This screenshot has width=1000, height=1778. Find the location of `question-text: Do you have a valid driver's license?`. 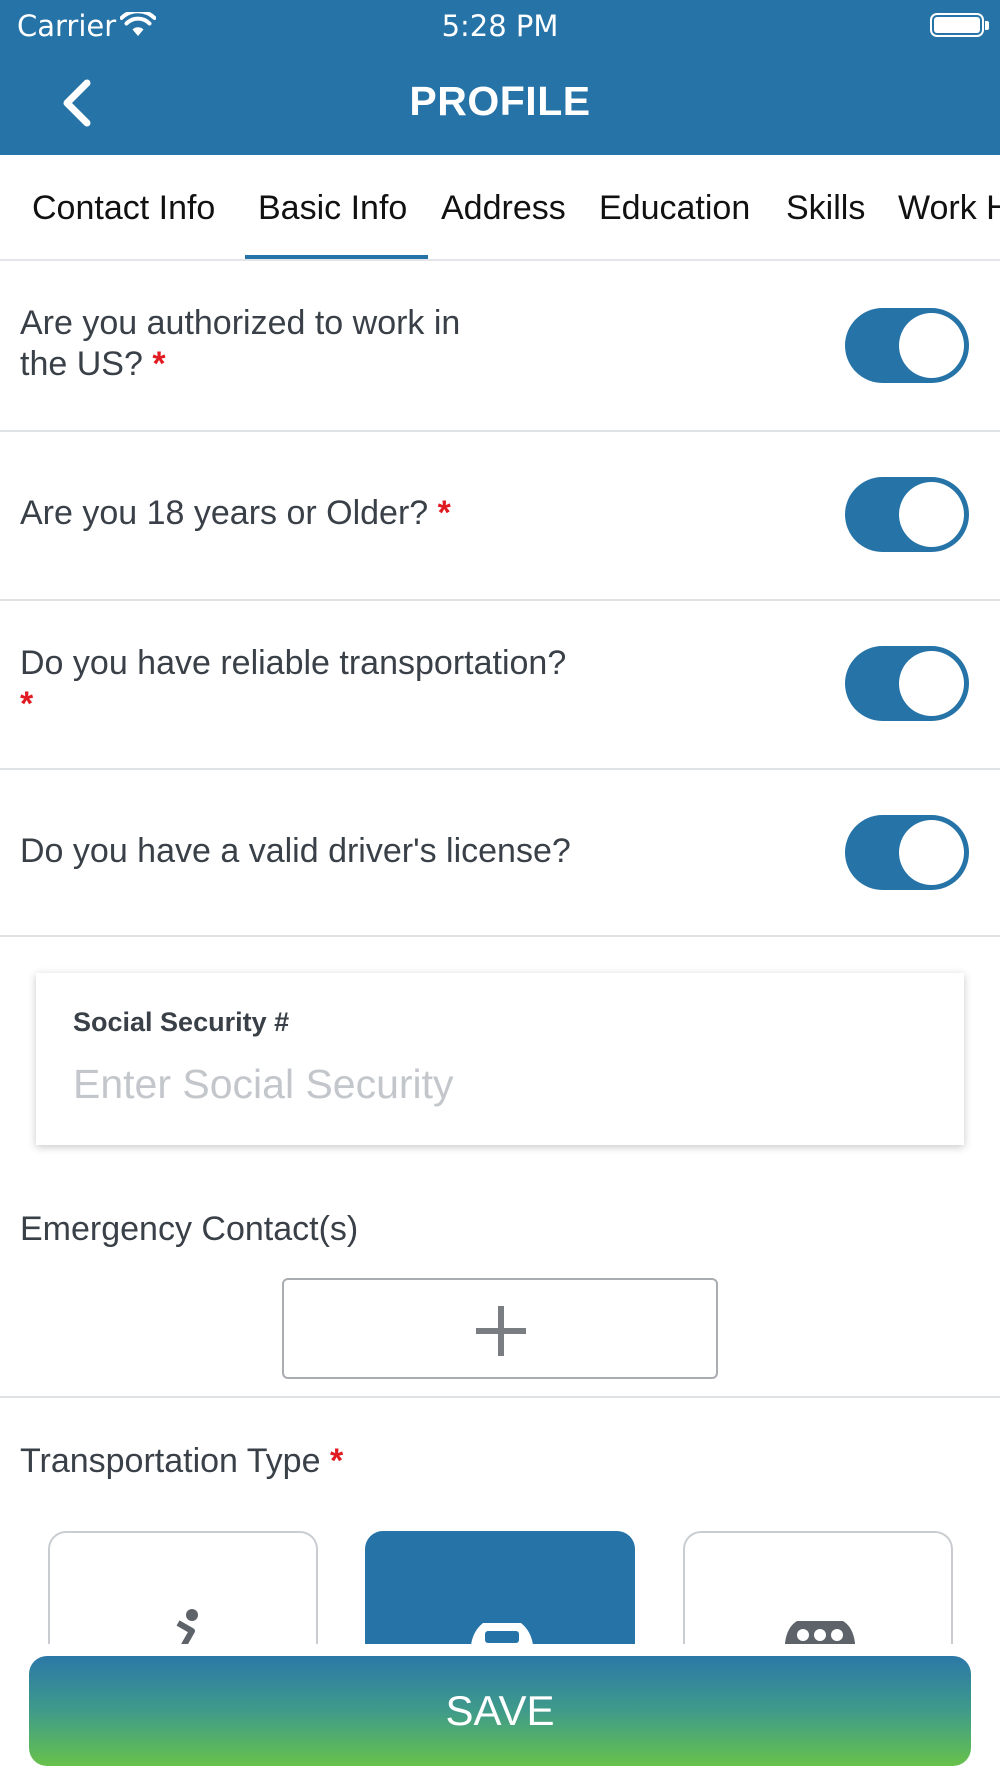

question-text: Do you have a valid driver's license? is located at coordinates (295, 851).